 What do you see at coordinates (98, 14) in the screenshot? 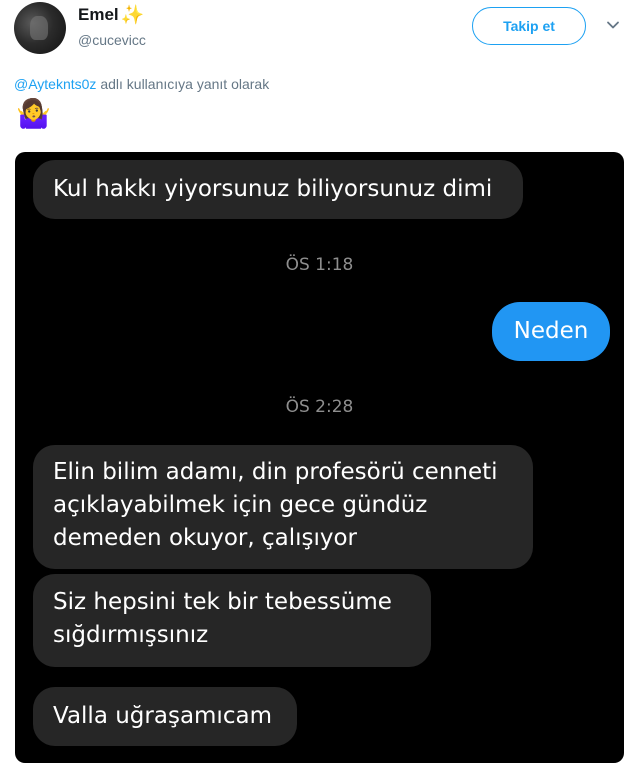
I see `display-name: Emel` at bounding box center [98, 14].